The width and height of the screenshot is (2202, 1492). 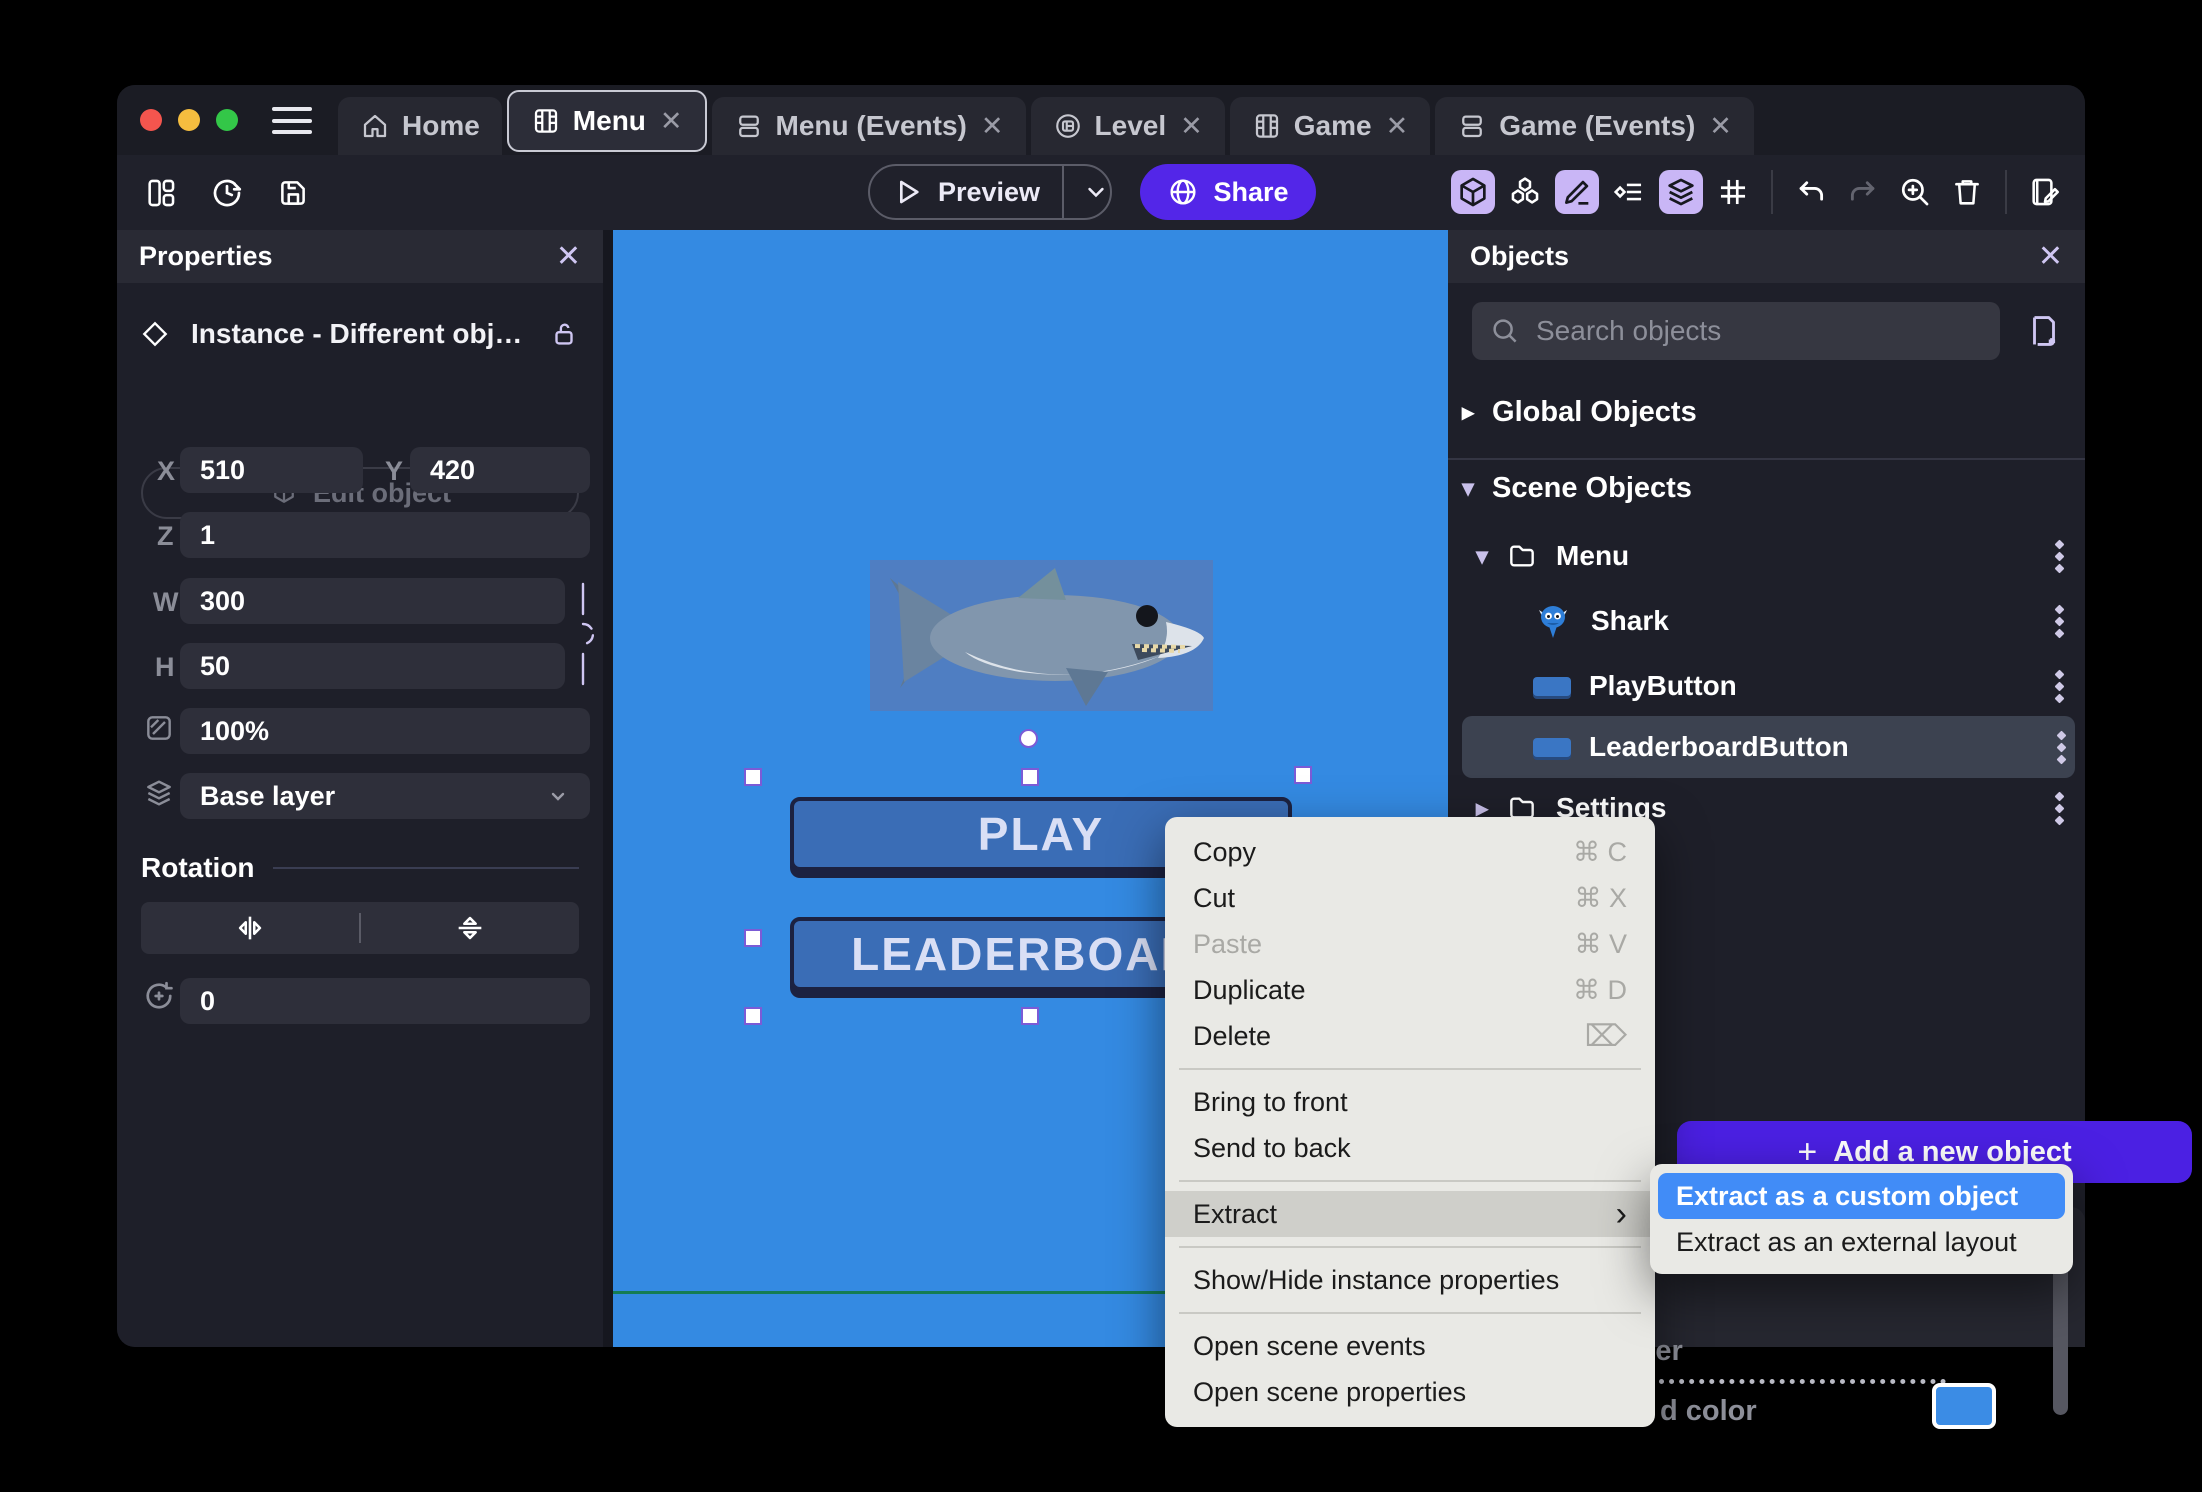 What do you see at coordinates (2045, 192) in the screenshot?
I see `scene-properties-button` at bounding box center [2045, 192].